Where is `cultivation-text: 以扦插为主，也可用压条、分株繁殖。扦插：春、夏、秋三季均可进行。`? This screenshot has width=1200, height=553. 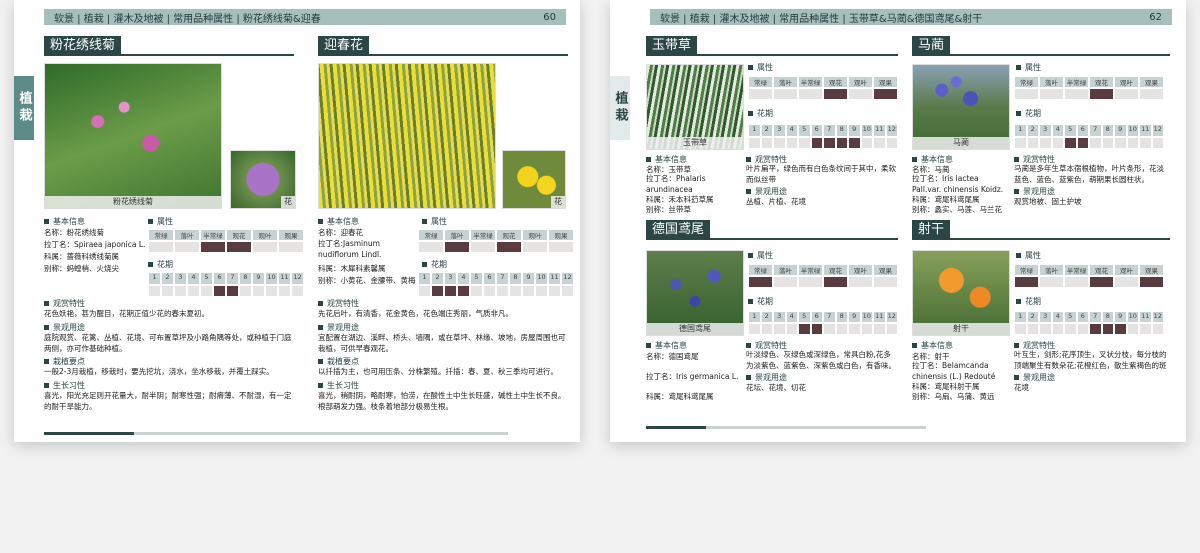
cultivation-text: 以扦插为主，也可用压条、分株繁殖。扦插：春、夏、秋三季均可进行。 is located at coordinates (438, 371).